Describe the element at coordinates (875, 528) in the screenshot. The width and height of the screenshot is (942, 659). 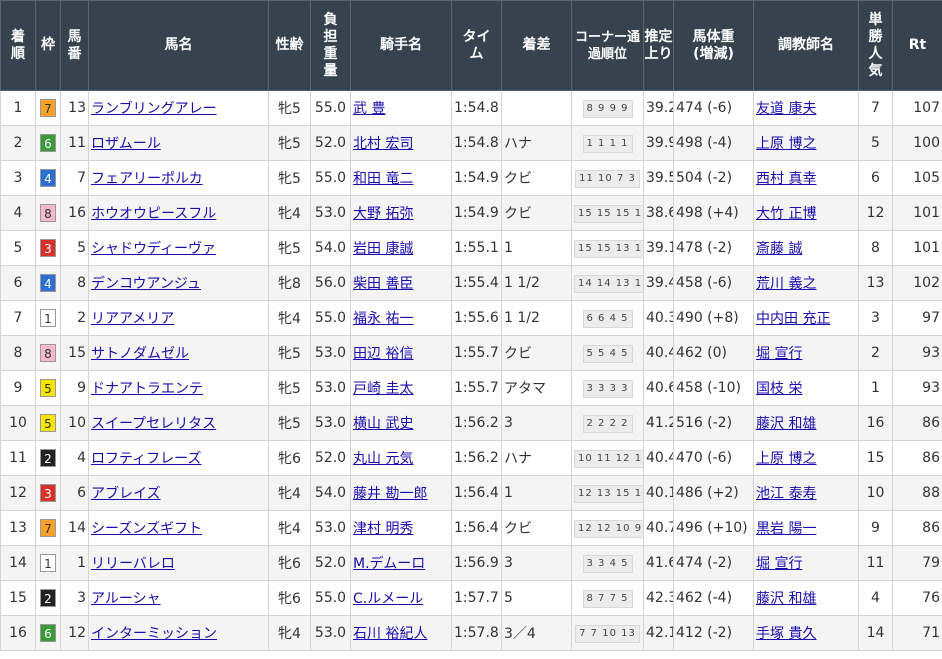
I see `popularity-cell: 9` at that location.